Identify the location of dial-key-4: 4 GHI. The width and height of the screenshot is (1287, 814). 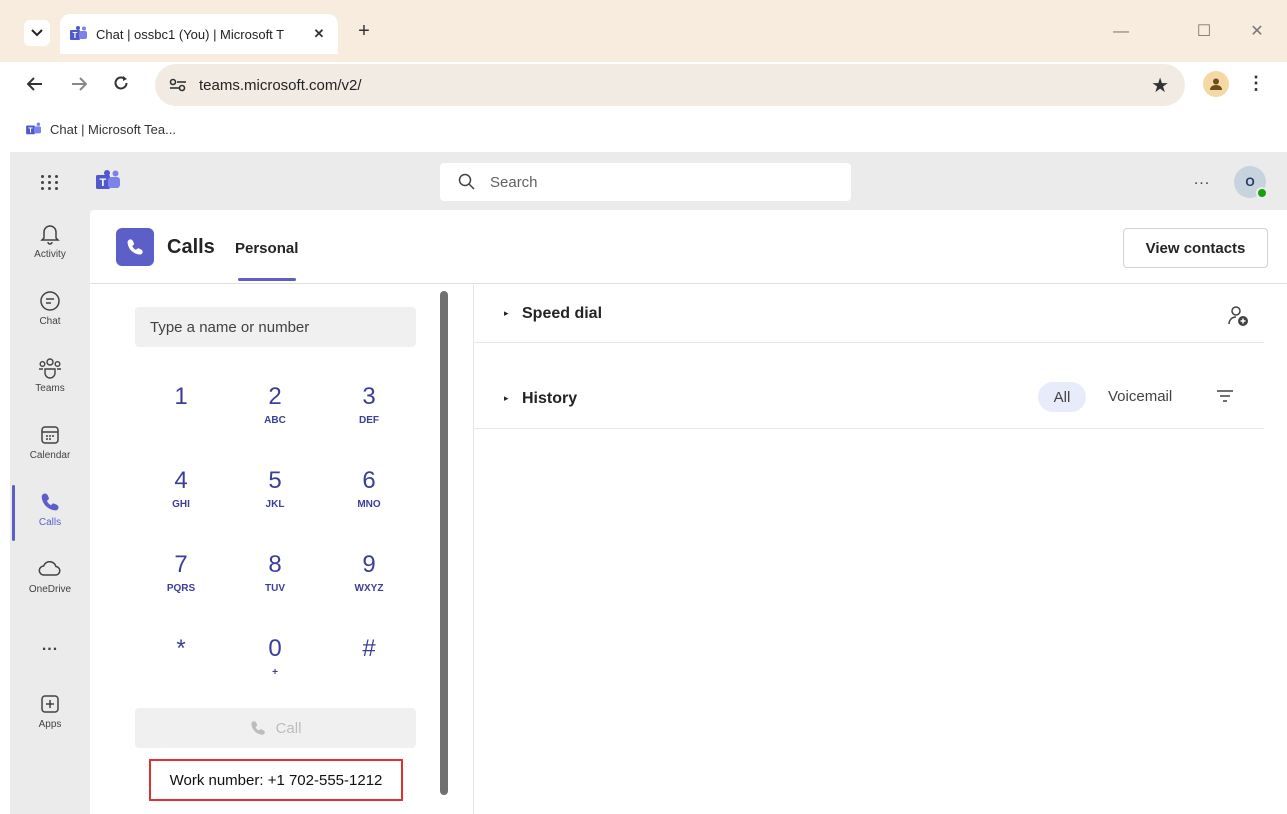
(181, 502).